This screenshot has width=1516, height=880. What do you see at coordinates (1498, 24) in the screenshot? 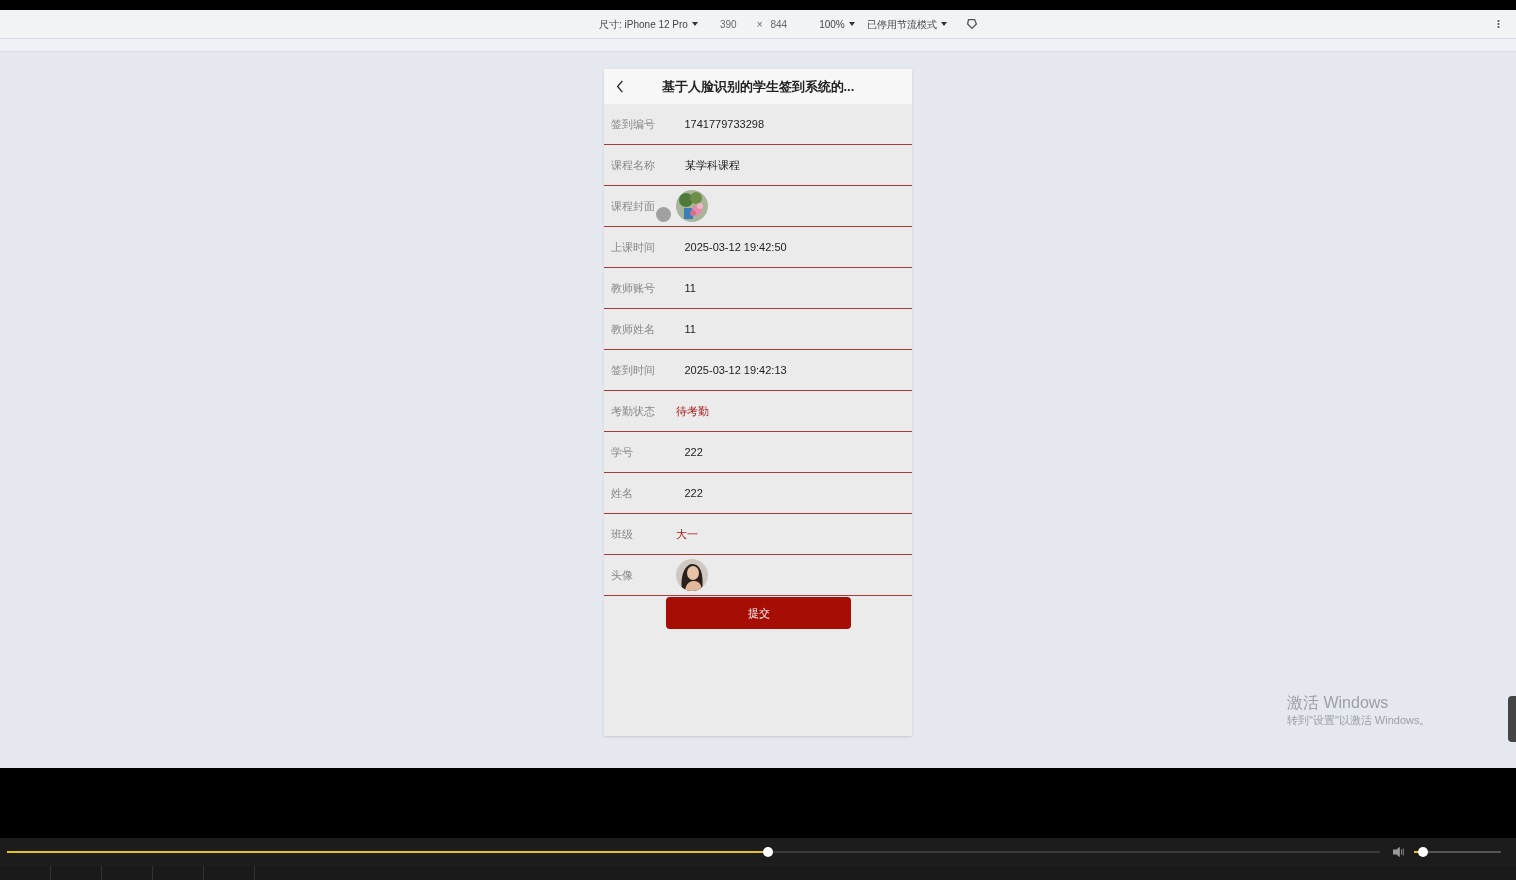
I see `more-icon` at bounding box center [1498, 24].